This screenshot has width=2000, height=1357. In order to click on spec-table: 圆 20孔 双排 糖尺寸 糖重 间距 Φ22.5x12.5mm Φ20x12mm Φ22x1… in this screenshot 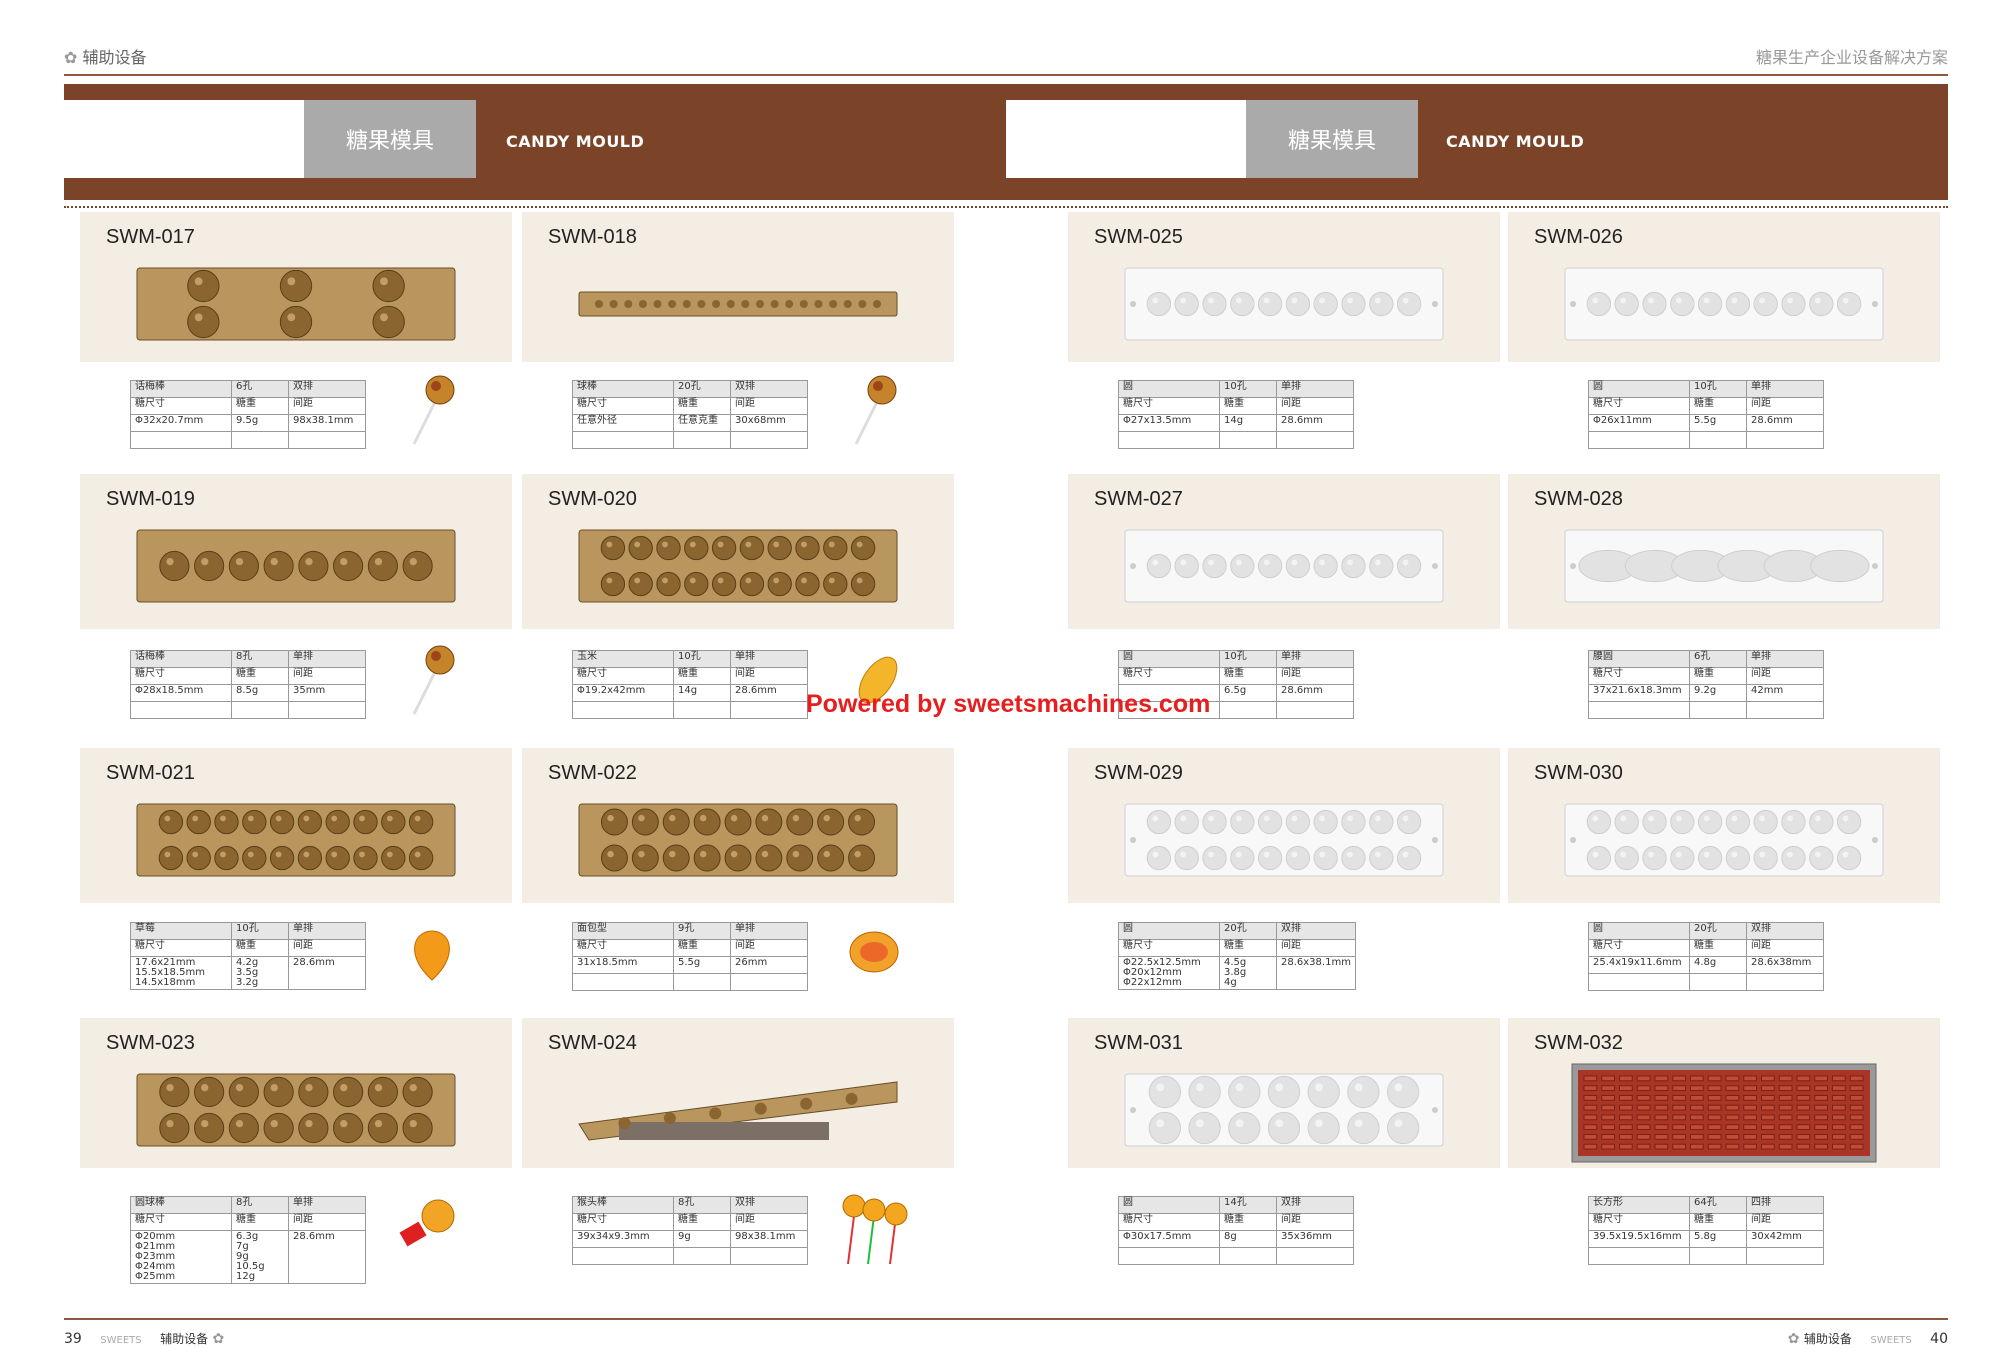, I will do `click(1237, 956)`.